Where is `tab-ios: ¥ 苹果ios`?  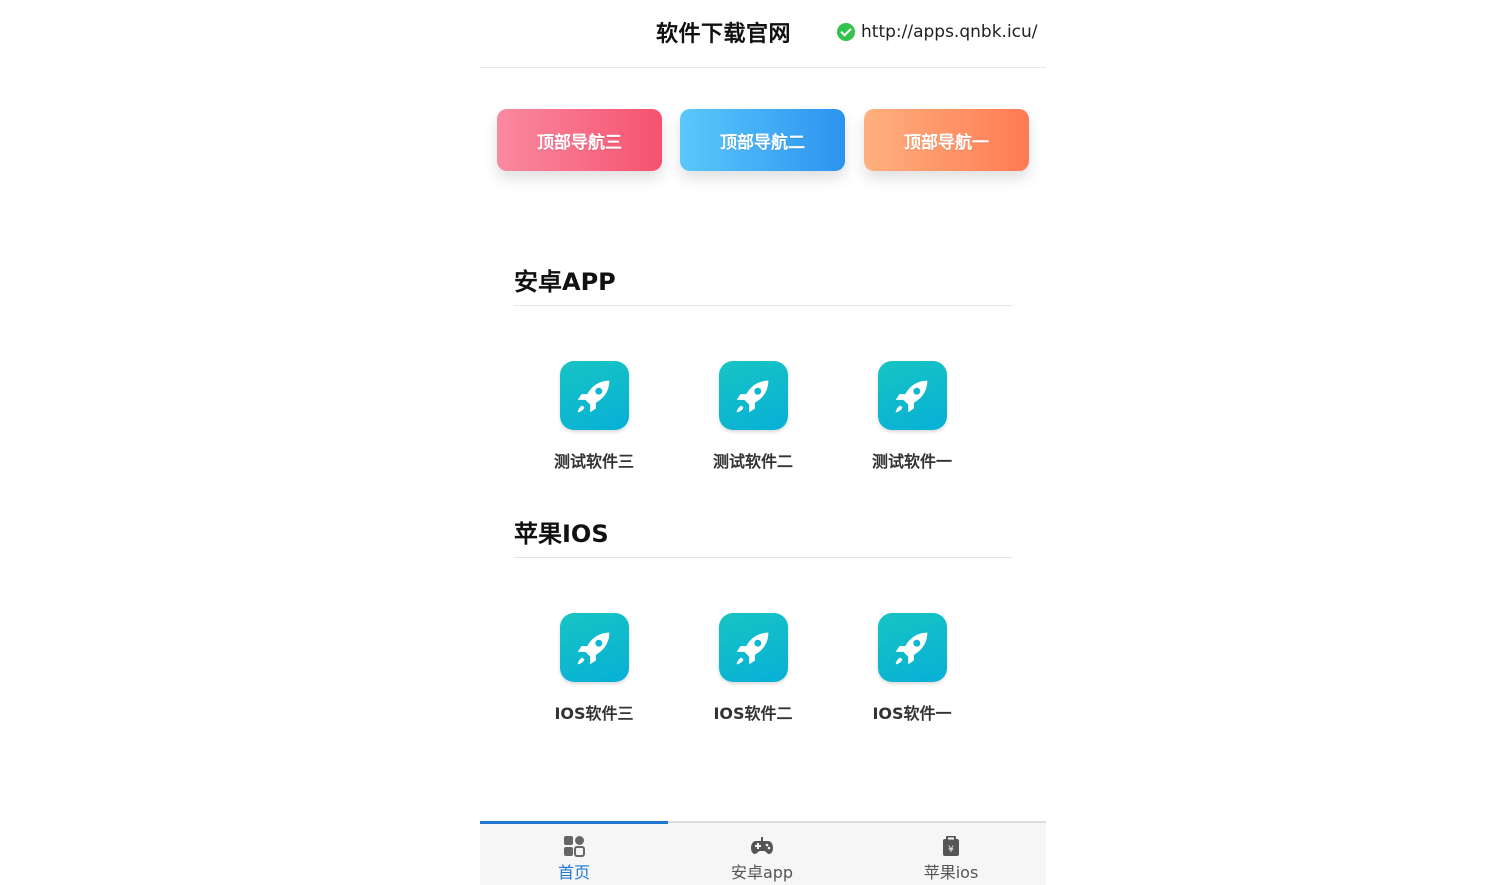
tab-ios: ¥ 苹果ios is located at coordinates (951, 853).